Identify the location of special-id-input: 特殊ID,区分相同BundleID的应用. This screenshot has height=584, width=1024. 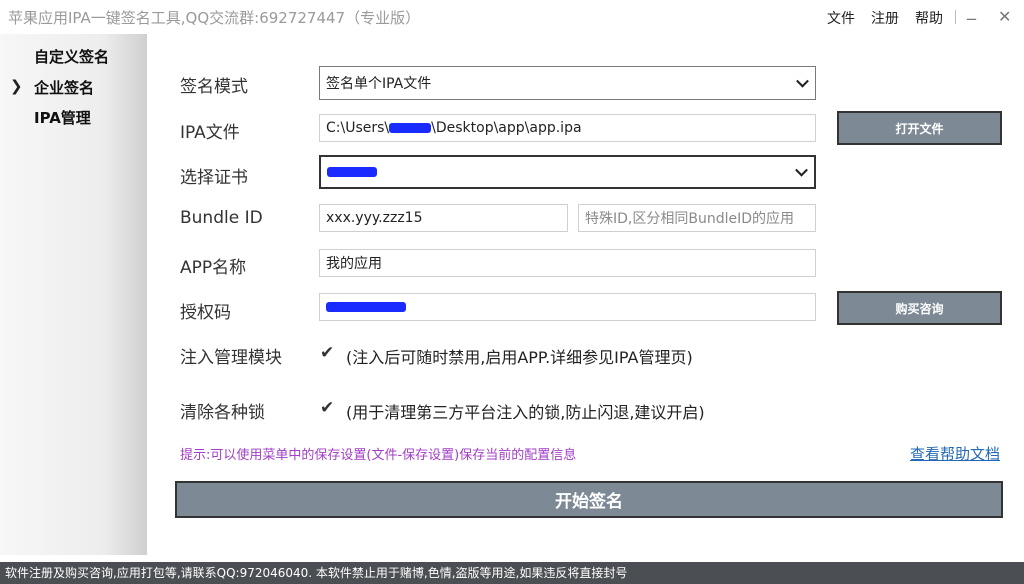
(697, 218).